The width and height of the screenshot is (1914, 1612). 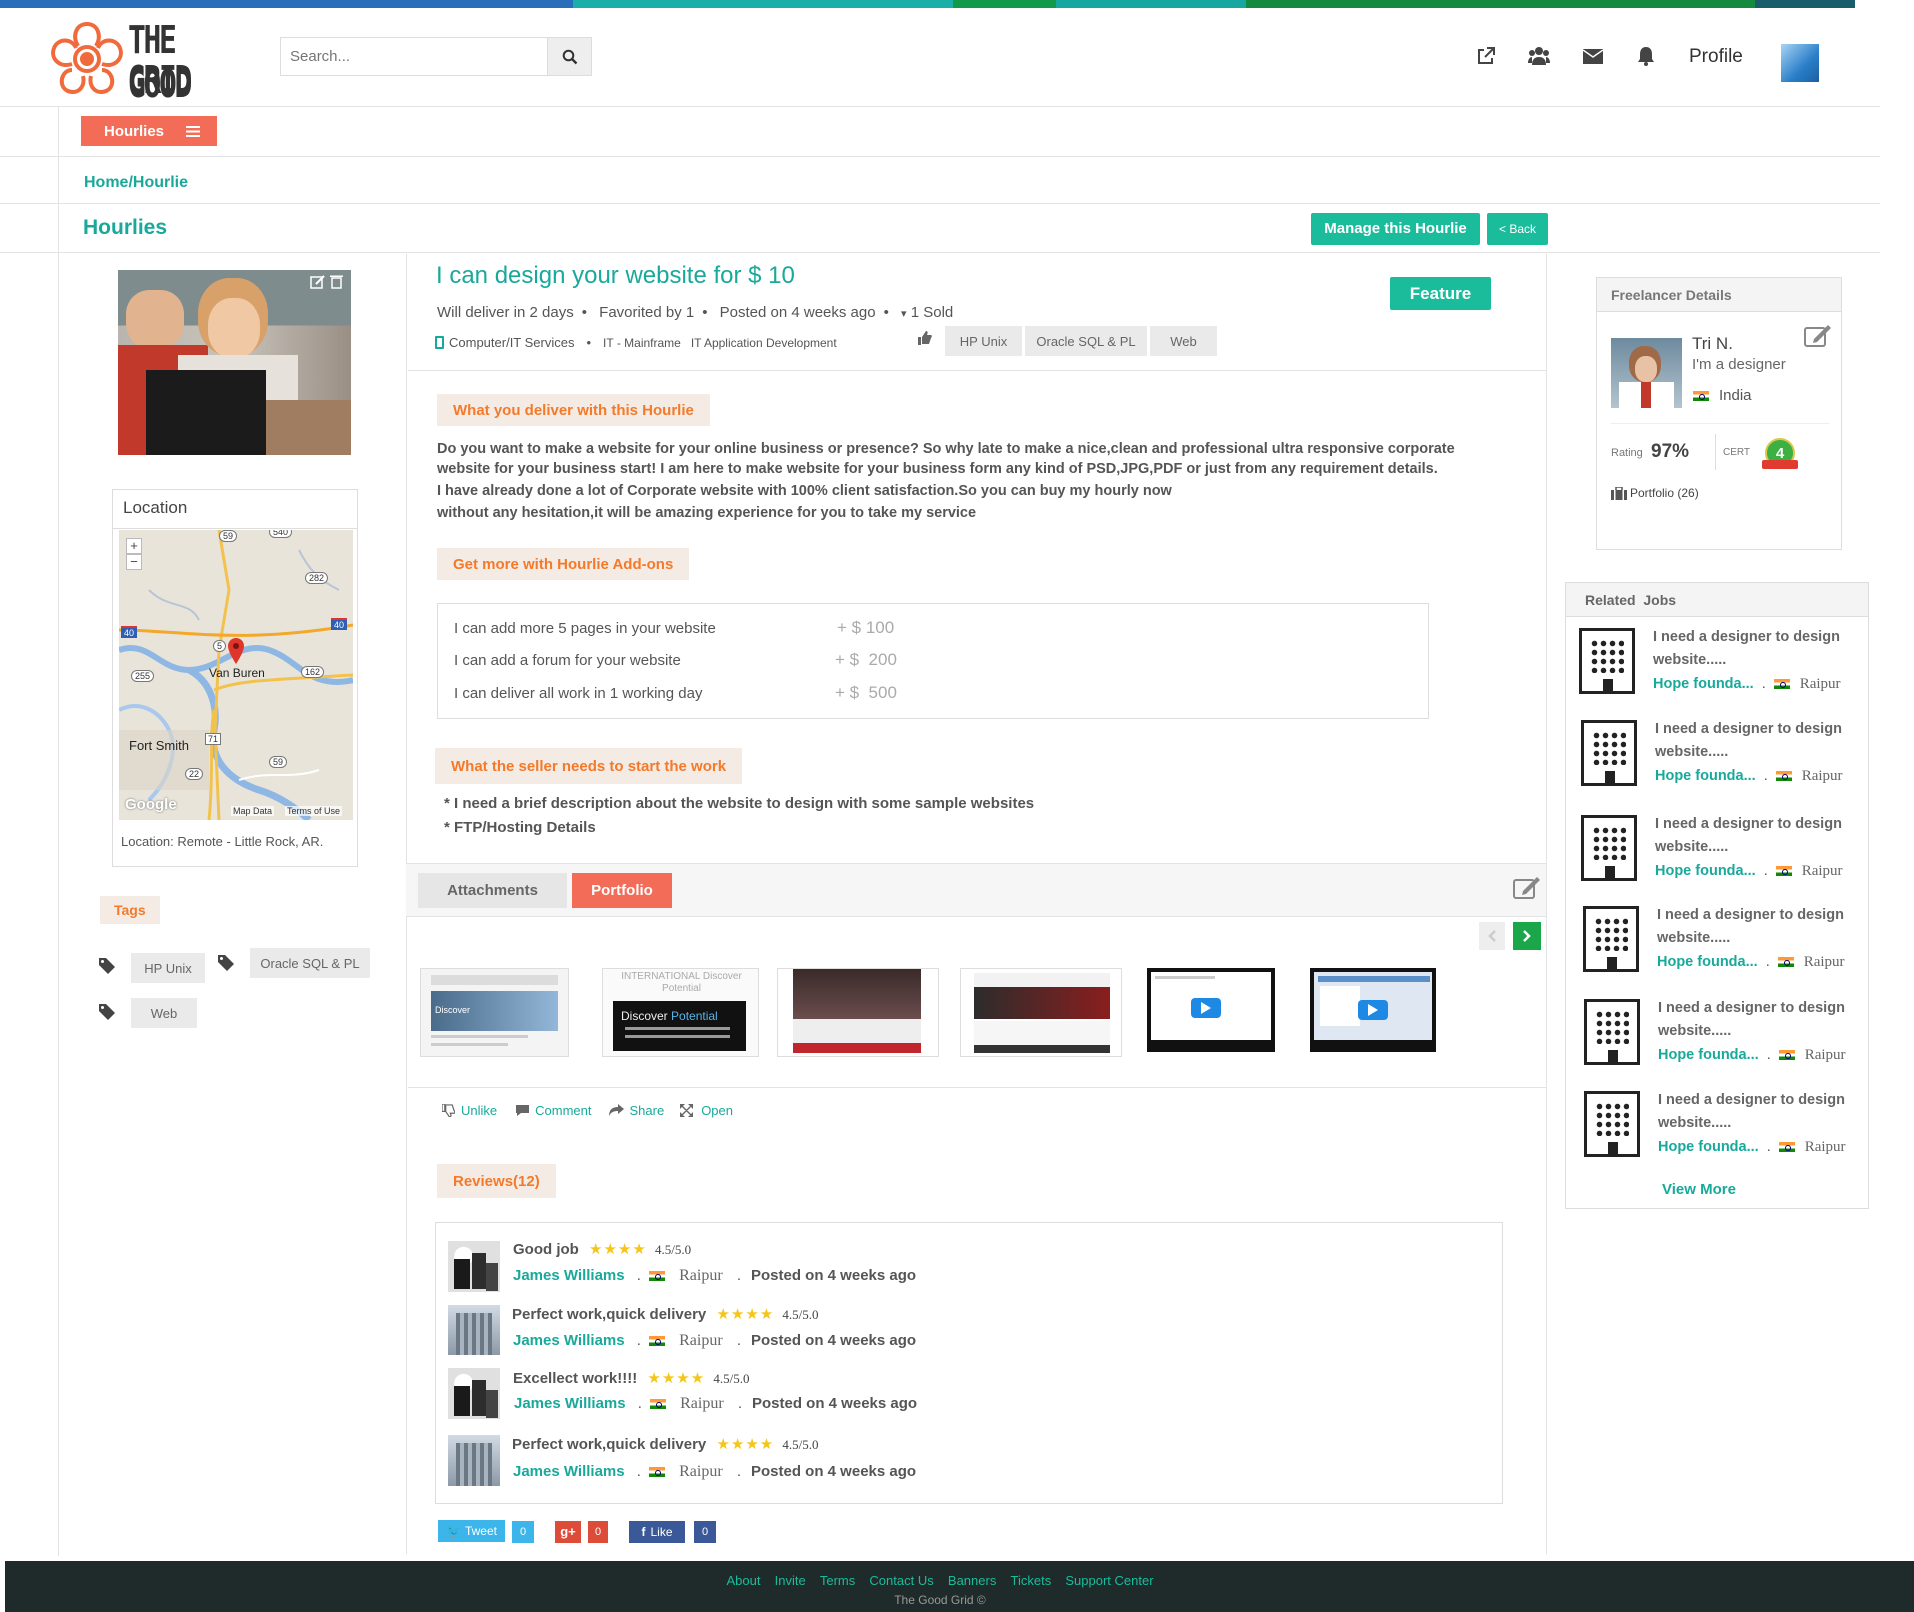 I want to click on open-link: Open, so click(x=717, y=1110).